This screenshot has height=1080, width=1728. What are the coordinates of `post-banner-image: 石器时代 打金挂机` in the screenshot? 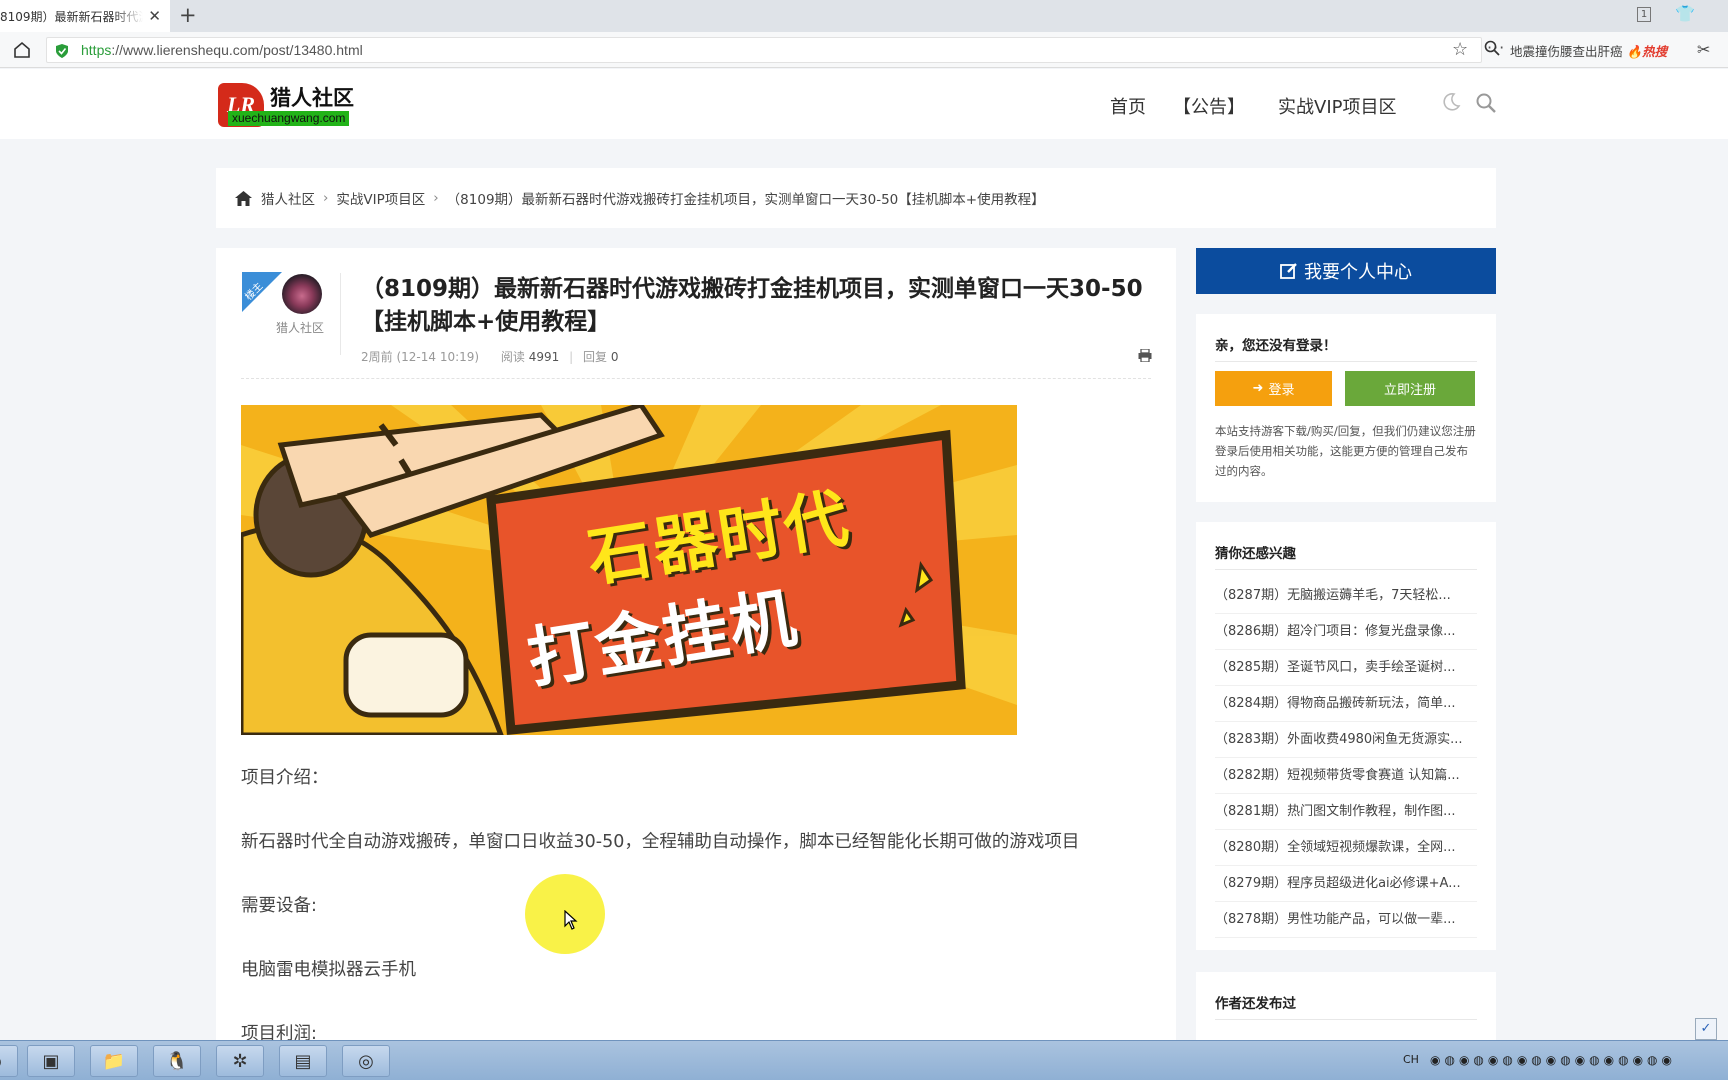 It's located at (629, 570).